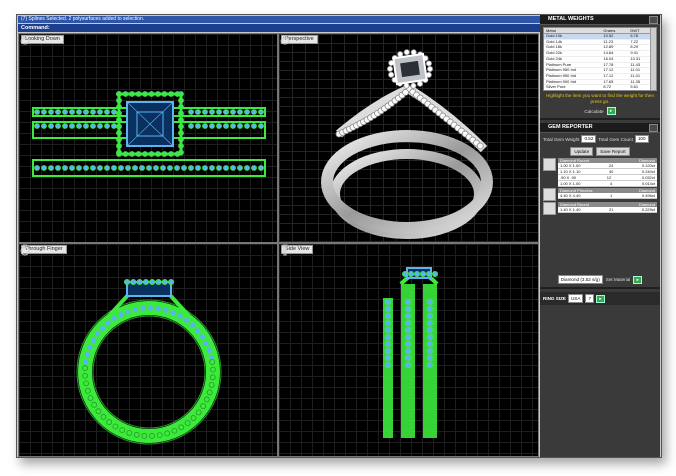  What do you see at coordinates (648, 195) in the screenshot?
I see `gem-cell: 0.496ct` at bounding box center [648, 195].